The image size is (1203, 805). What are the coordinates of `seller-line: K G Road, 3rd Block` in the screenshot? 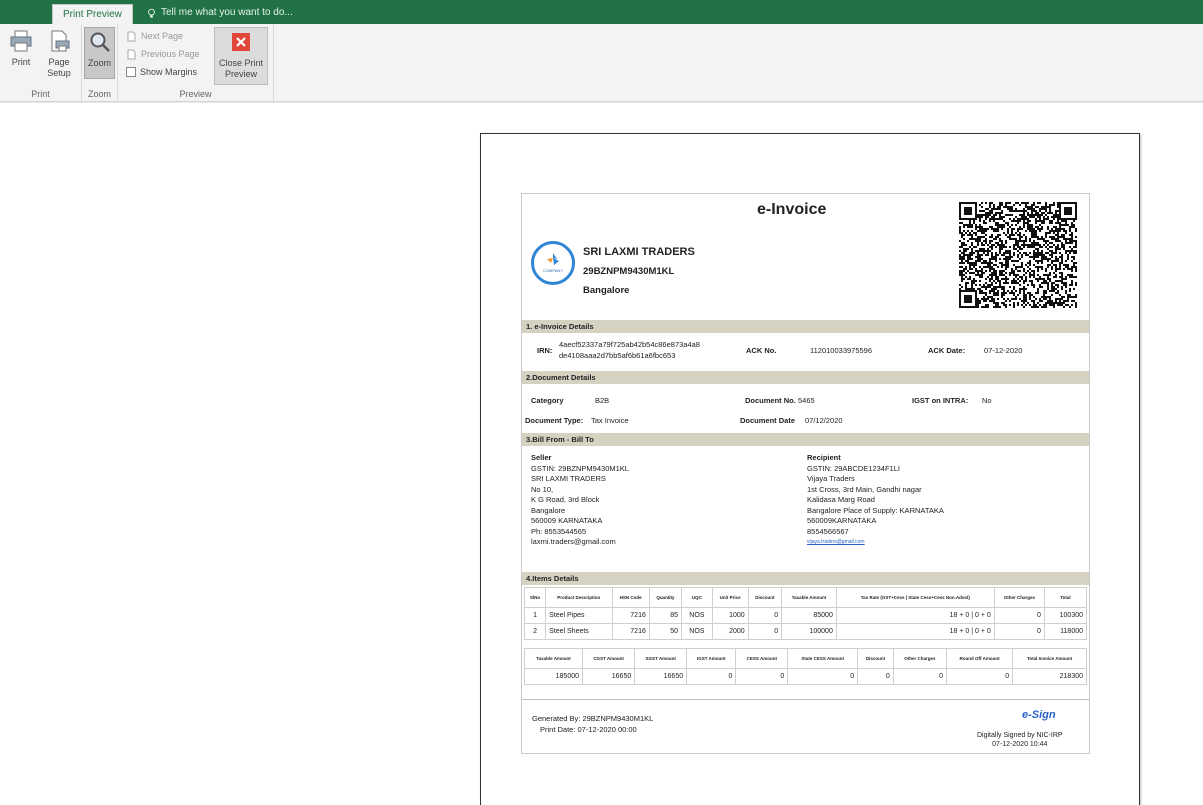 It's located at (565, 499).